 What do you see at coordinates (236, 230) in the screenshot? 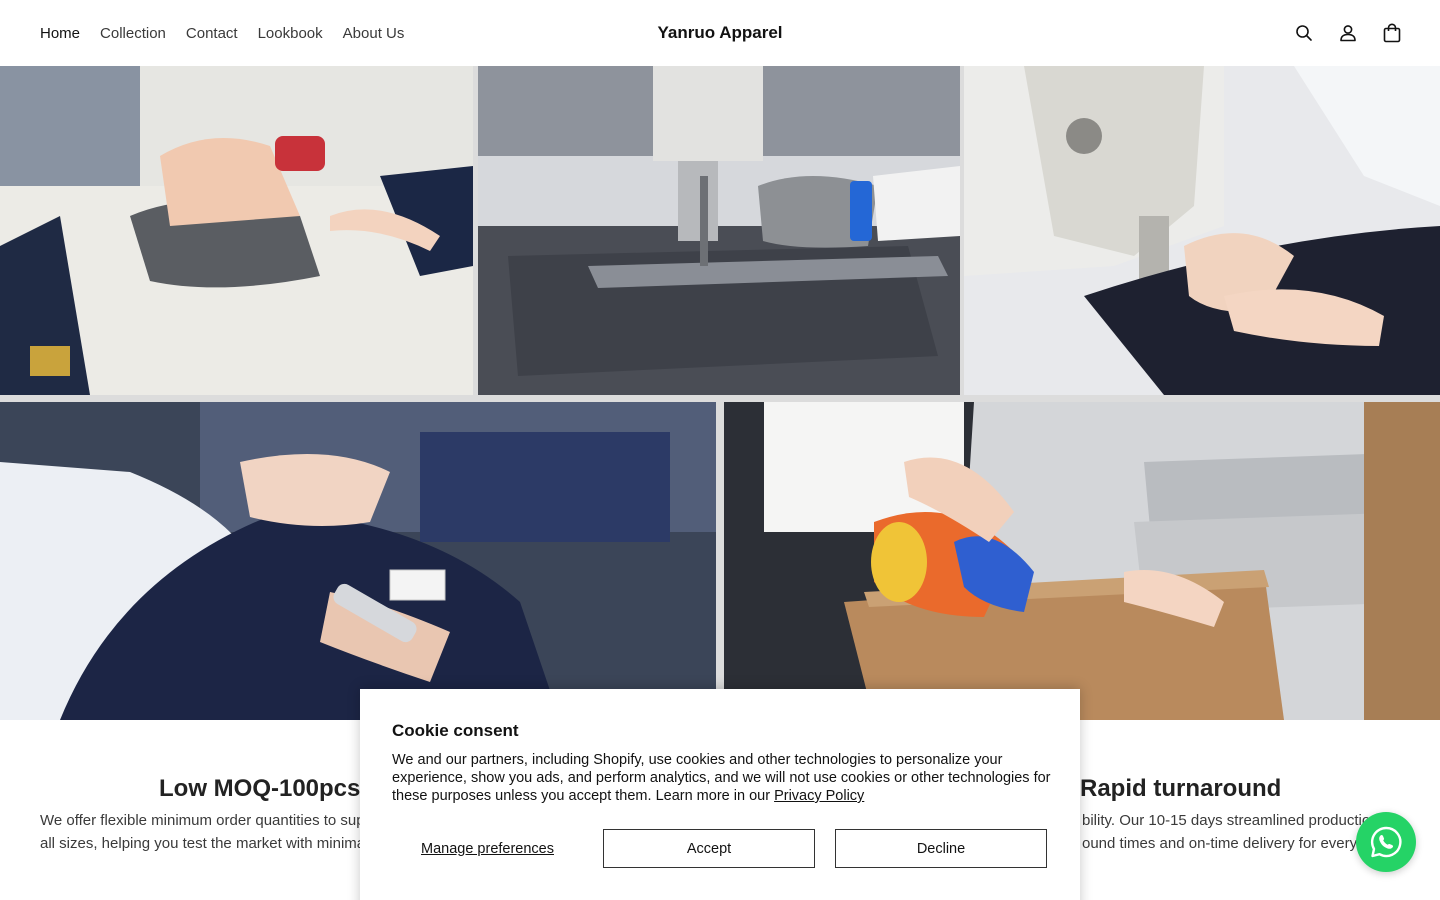
I see `ironing-photo` at bounding box center [236, 230].